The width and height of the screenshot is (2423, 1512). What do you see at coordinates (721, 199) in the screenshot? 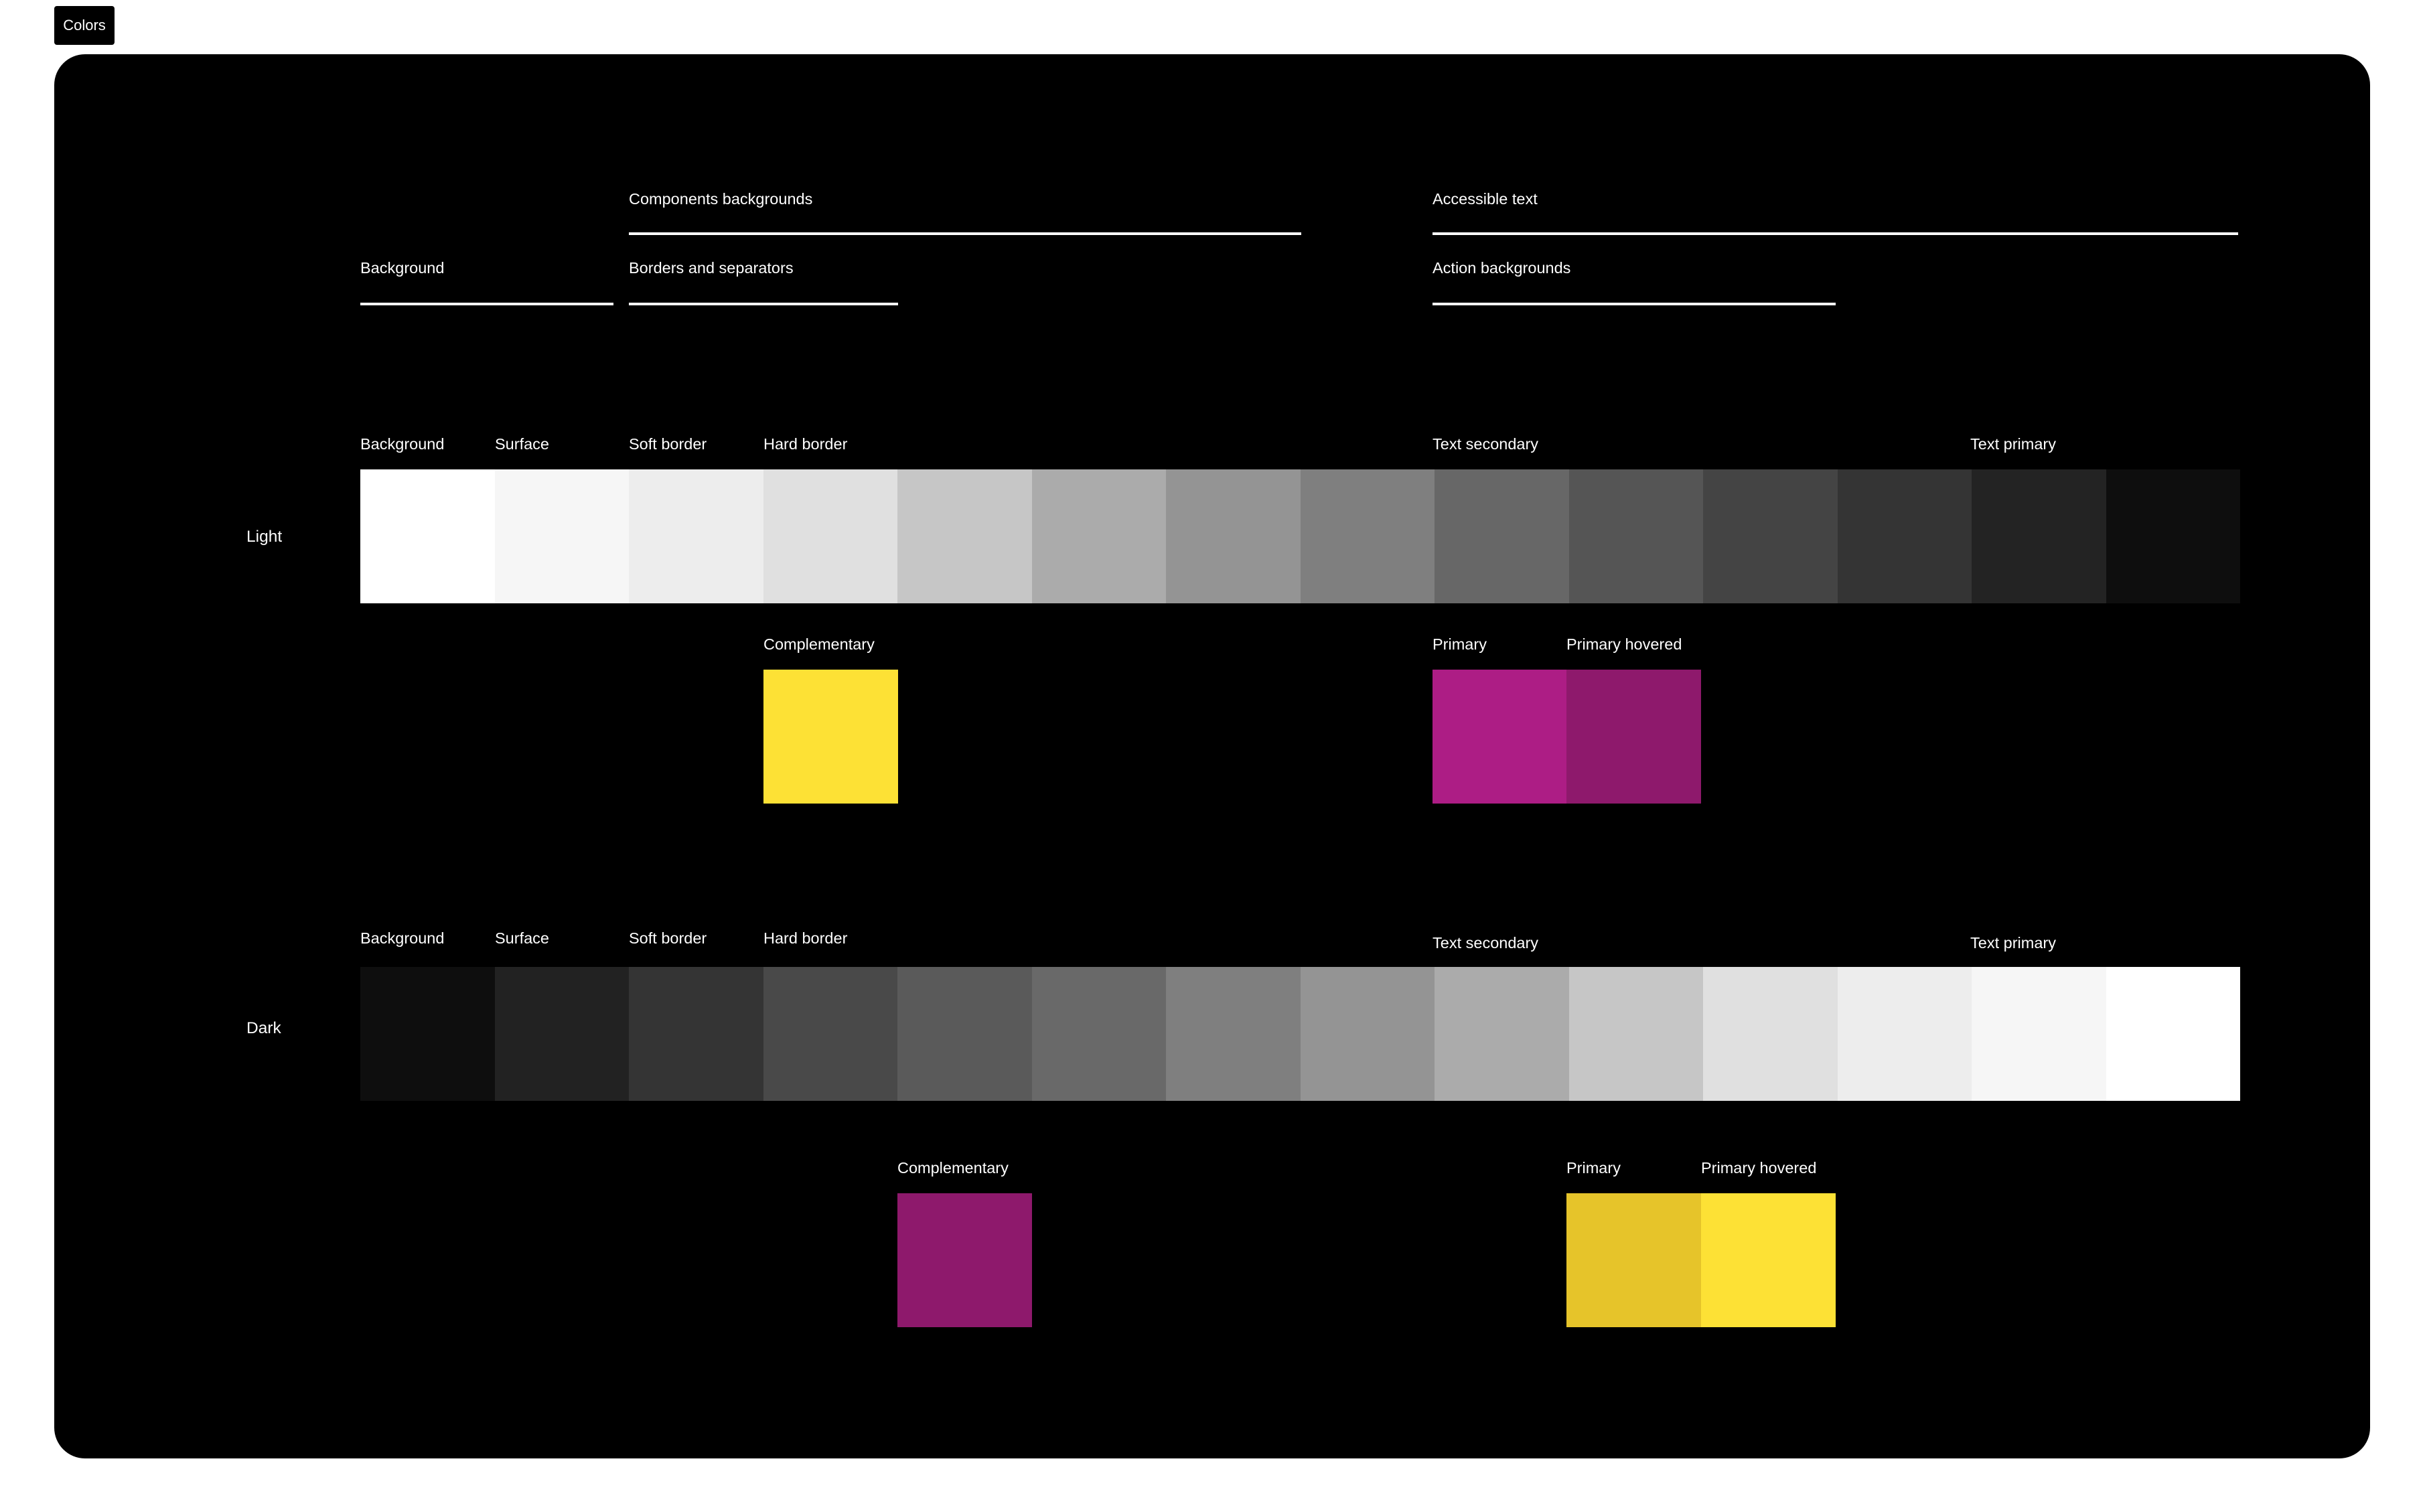
I see `legend-components-backgrounds: Components backgrounds` at bounding box center [721, 199].